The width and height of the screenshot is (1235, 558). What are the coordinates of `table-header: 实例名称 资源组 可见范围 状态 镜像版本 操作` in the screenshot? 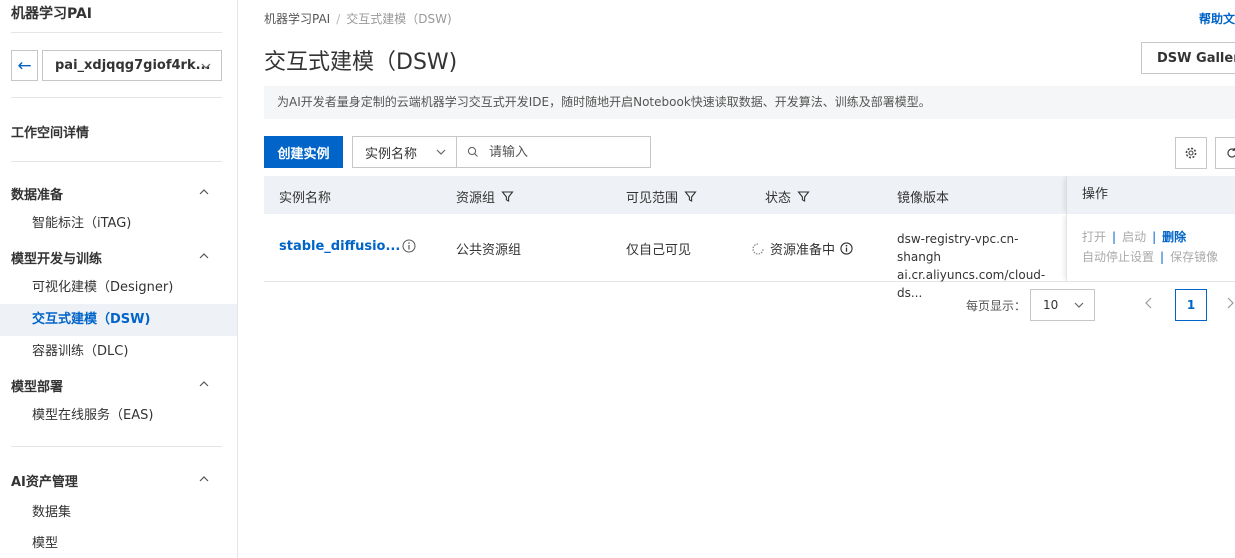 It's located at (749, 195).